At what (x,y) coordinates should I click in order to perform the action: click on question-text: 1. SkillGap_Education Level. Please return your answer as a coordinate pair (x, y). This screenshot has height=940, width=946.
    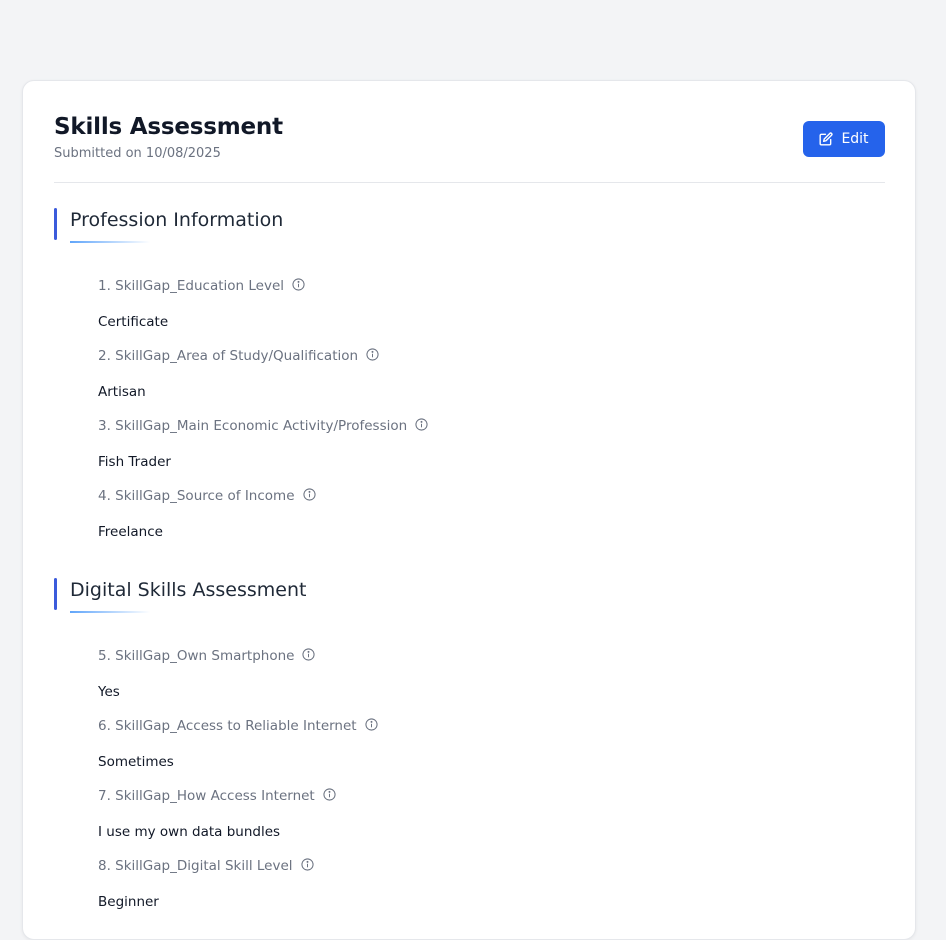
    Looking at the image, I should click on (191, 286).